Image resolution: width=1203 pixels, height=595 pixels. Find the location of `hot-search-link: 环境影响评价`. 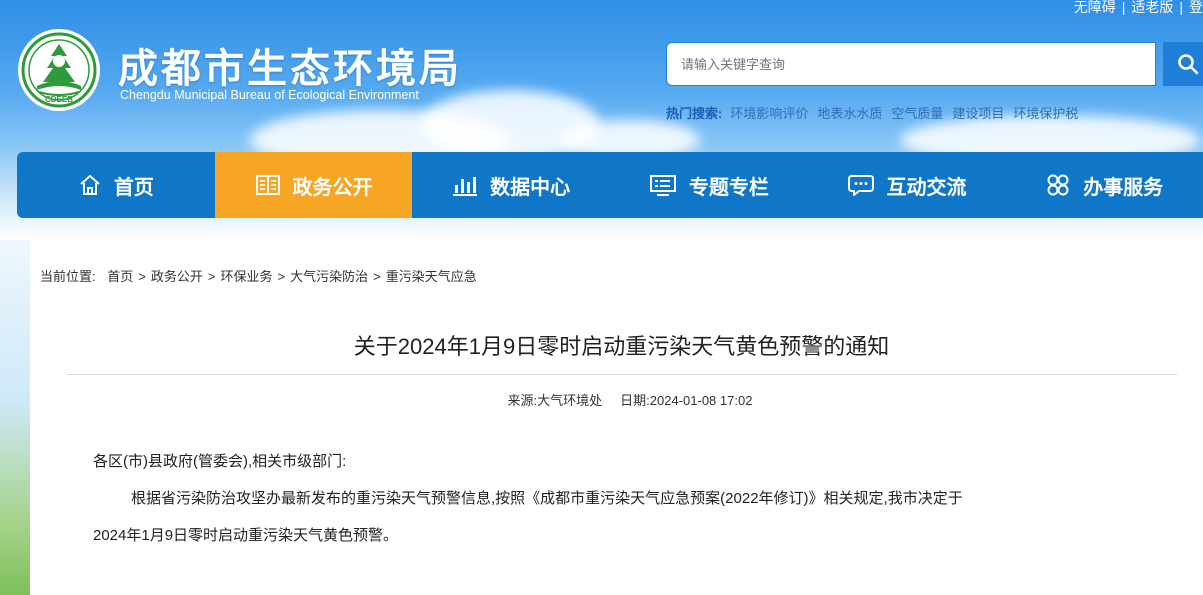

hot-search-link: 环境影响评价 is located at coordinates (769, 113).